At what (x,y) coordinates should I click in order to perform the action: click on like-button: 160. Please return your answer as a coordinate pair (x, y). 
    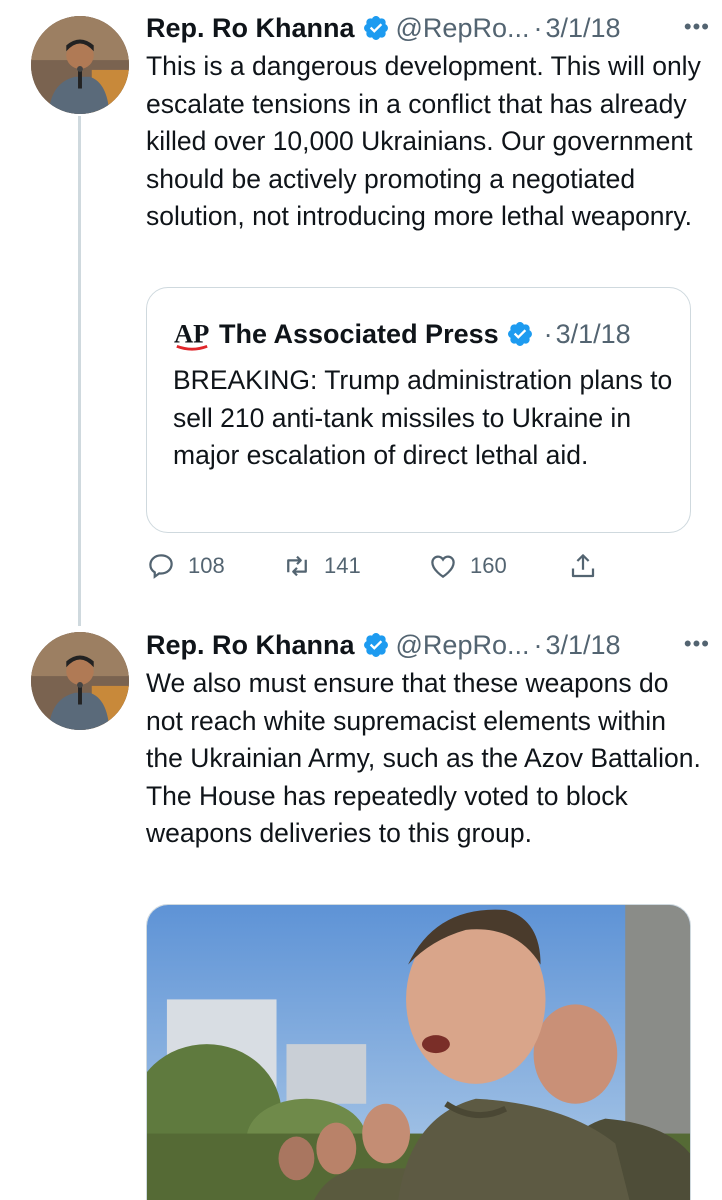
    Looking at the image, I should click on (467, 566).